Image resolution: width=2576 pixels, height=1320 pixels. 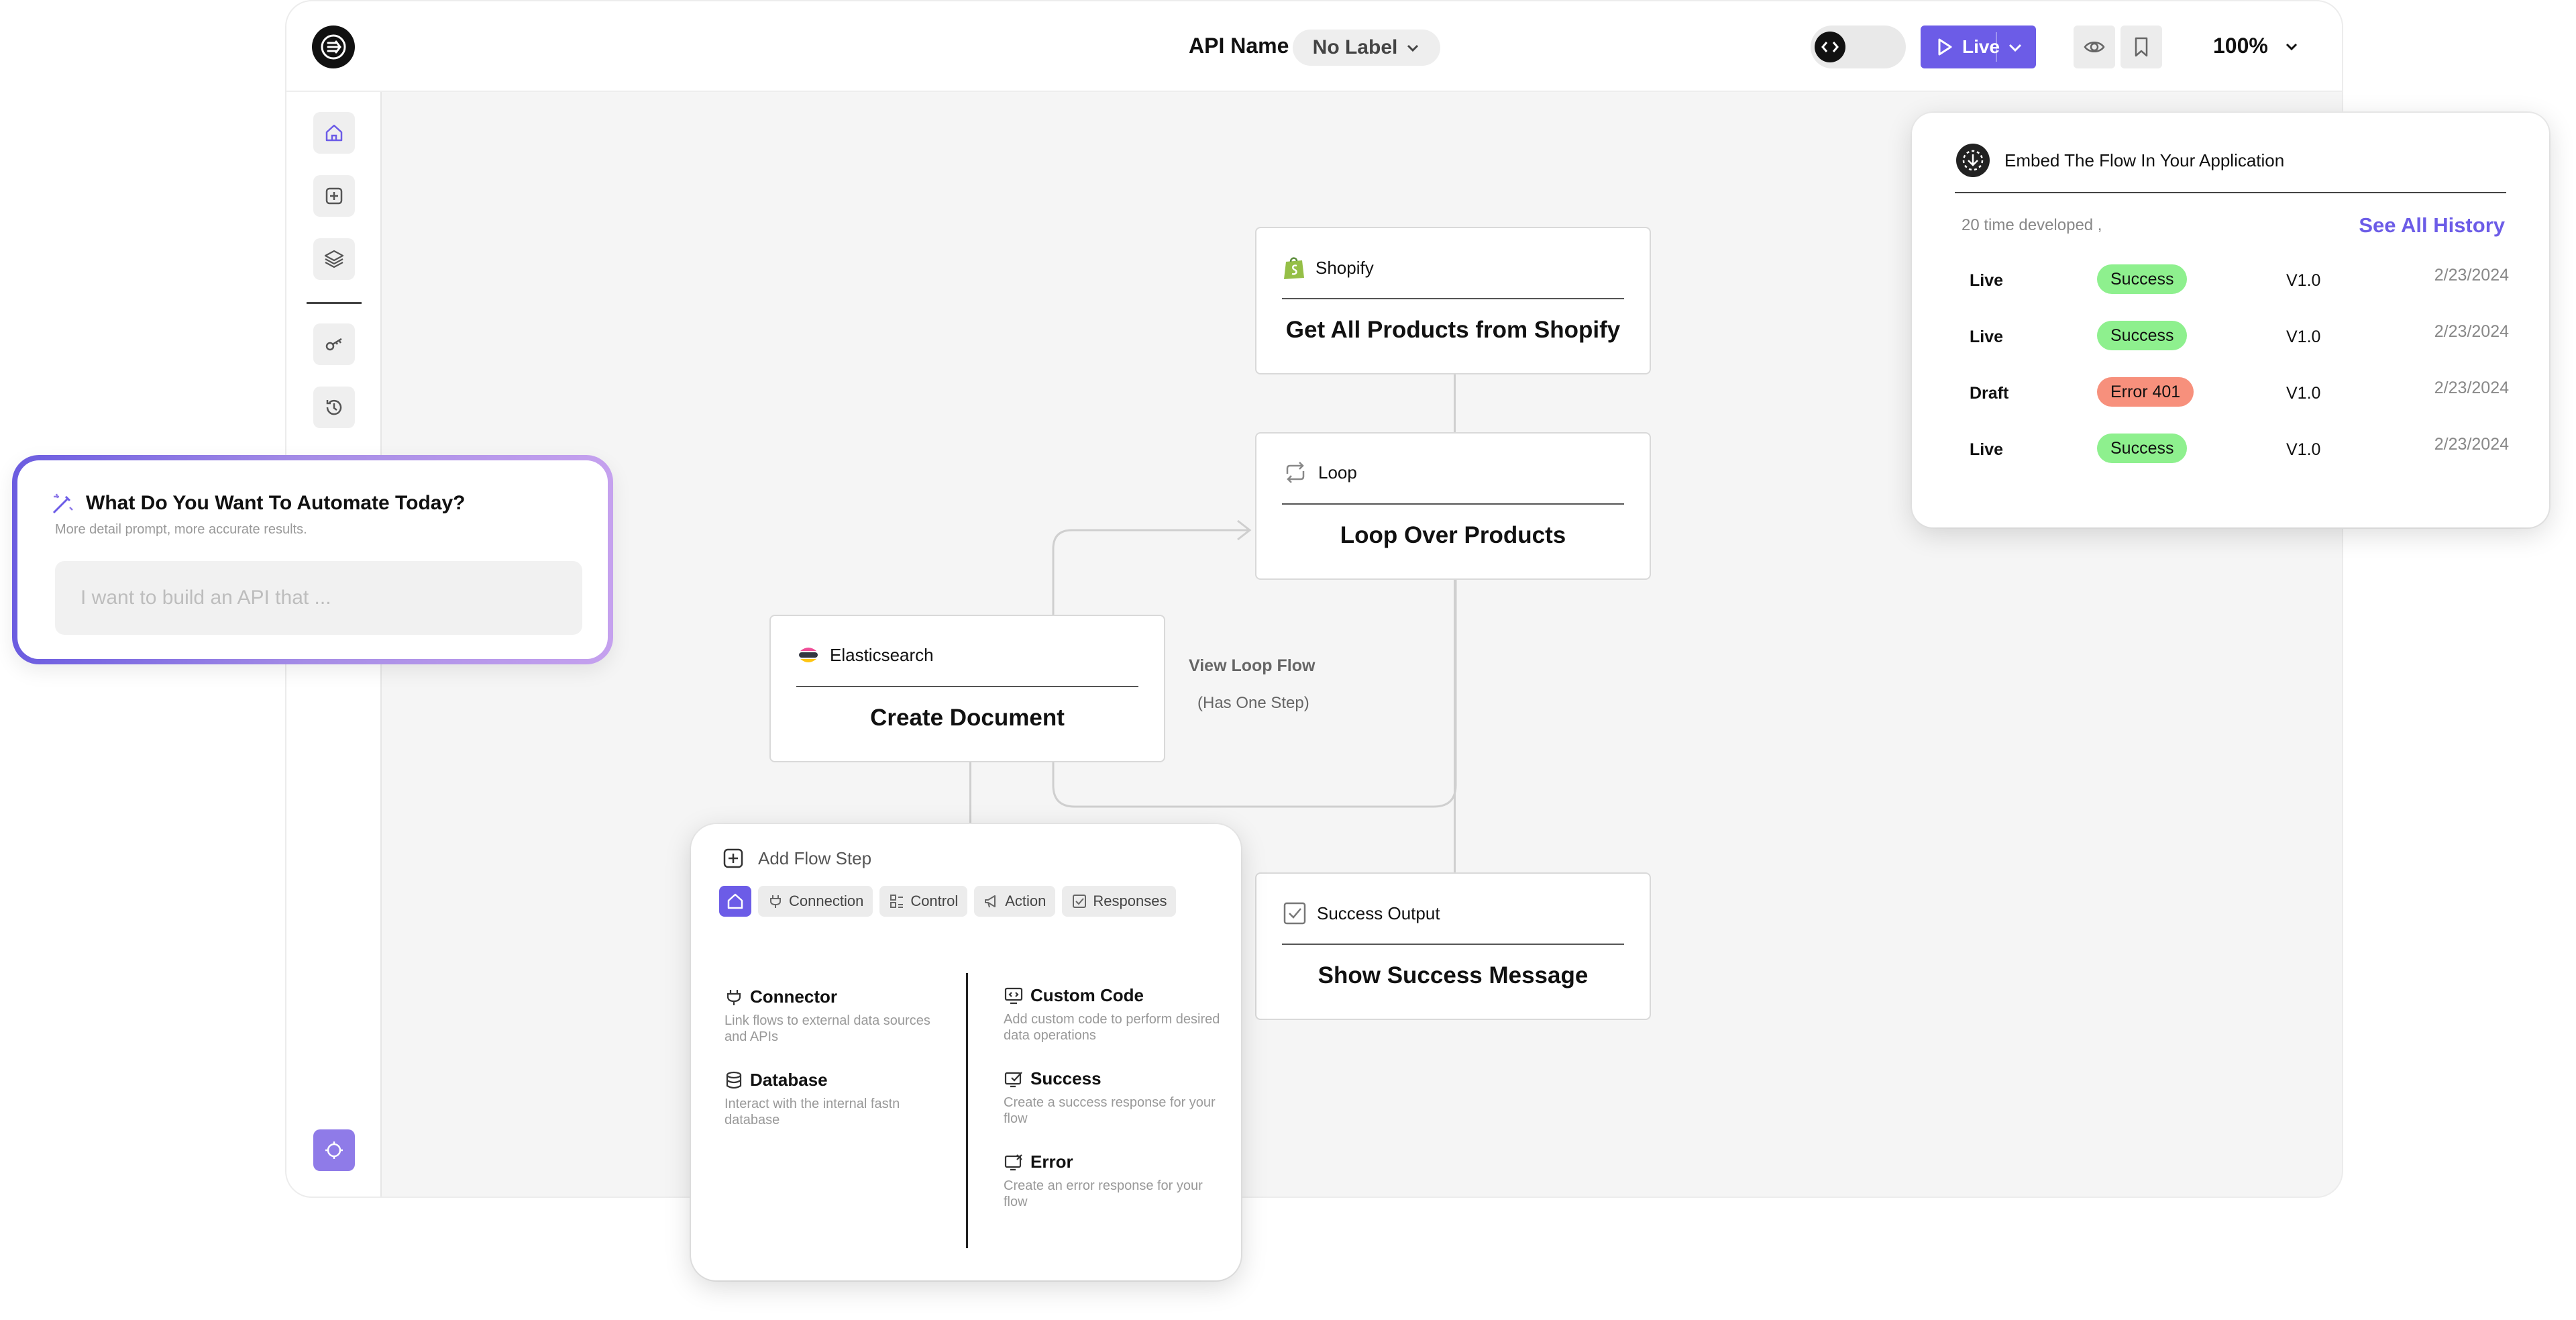 I want to click on home-icon, so click(x=334, y=133).